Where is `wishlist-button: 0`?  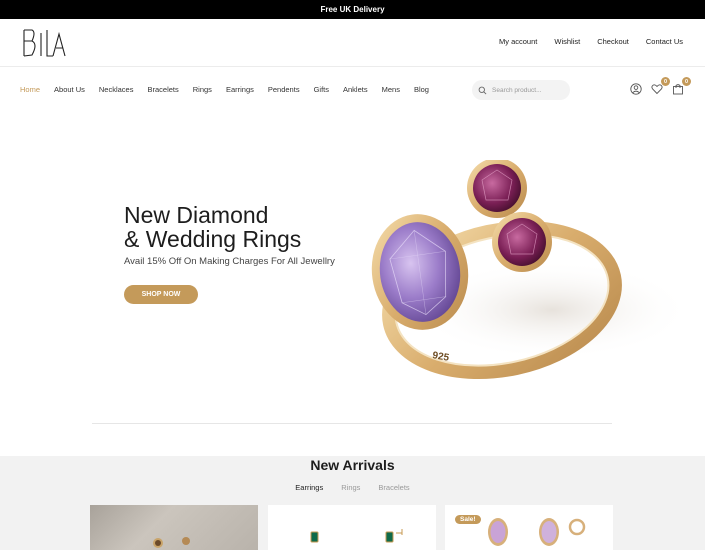
wishlist-button: 0 is located at coordinates (660, 86).